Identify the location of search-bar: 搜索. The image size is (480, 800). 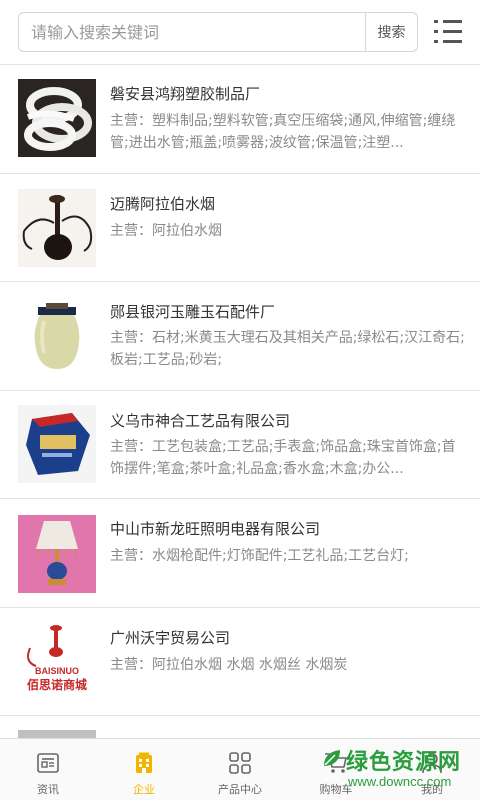
(240, 32).